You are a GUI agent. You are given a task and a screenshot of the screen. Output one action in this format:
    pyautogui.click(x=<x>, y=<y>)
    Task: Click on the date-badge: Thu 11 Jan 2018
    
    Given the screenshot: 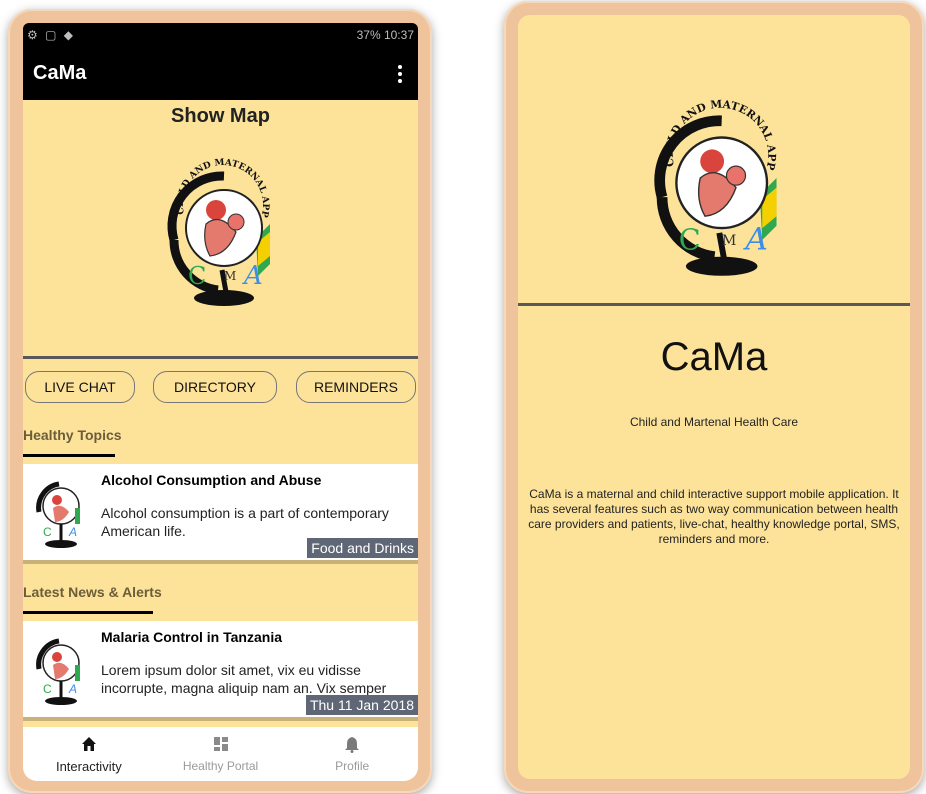 What is the action you would take?
    pyautogui.click(x=361, y=705)
    